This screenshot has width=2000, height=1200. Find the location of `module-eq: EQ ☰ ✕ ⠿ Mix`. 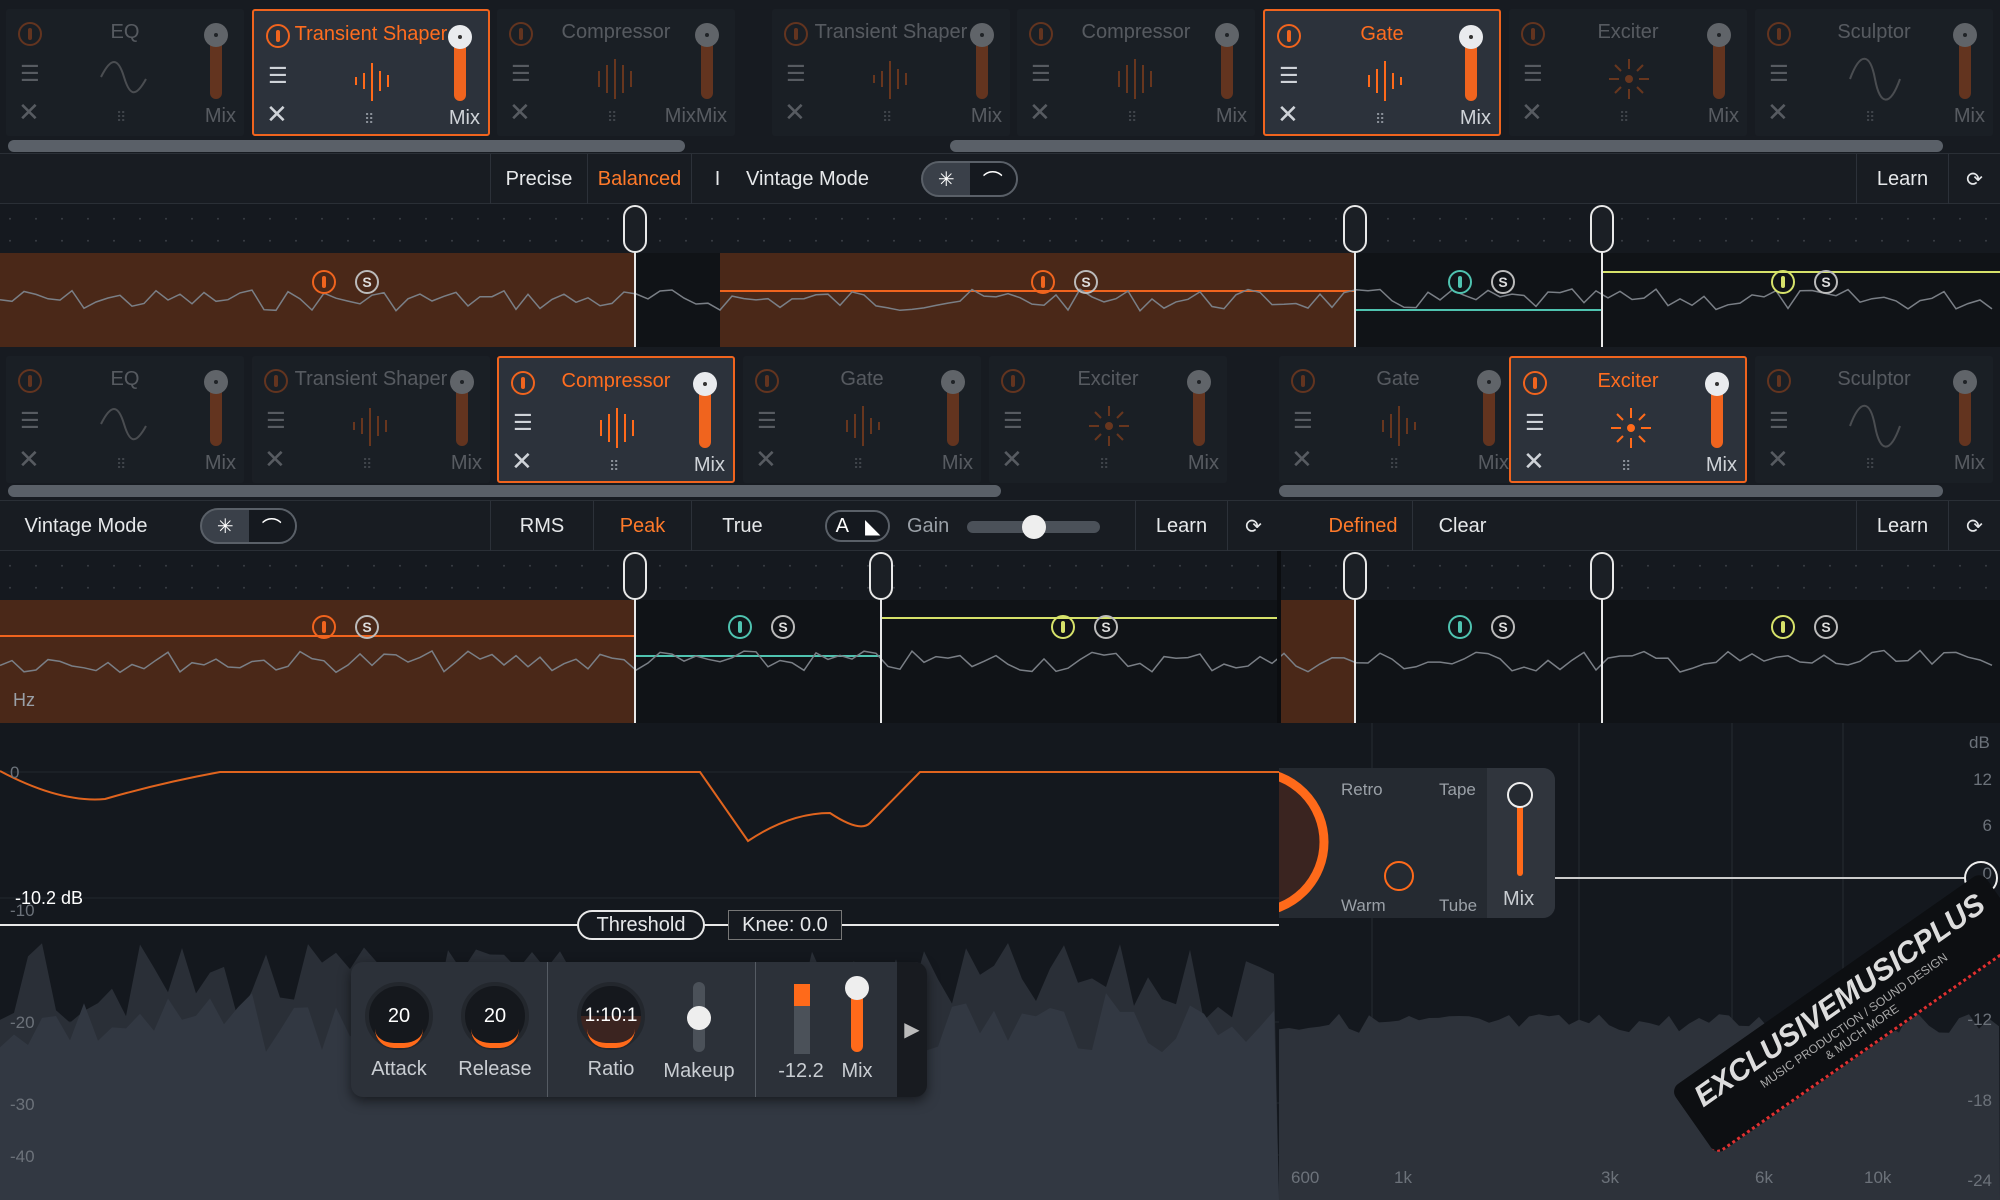

module-eq: EQ ☰ ✕ ⠿ Mix is located at coordinates (125, 72).